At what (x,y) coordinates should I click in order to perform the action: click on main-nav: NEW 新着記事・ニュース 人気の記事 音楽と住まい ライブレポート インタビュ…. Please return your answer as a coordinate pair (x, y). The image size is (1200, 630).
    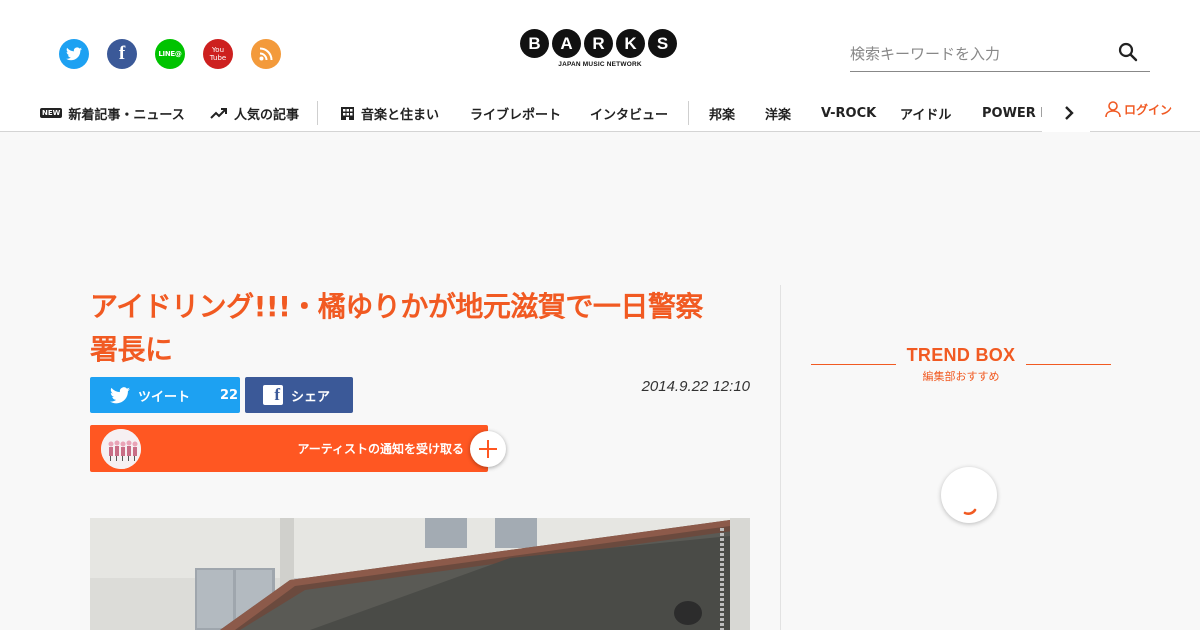
    Looking at the image, I should click on (600, 114).